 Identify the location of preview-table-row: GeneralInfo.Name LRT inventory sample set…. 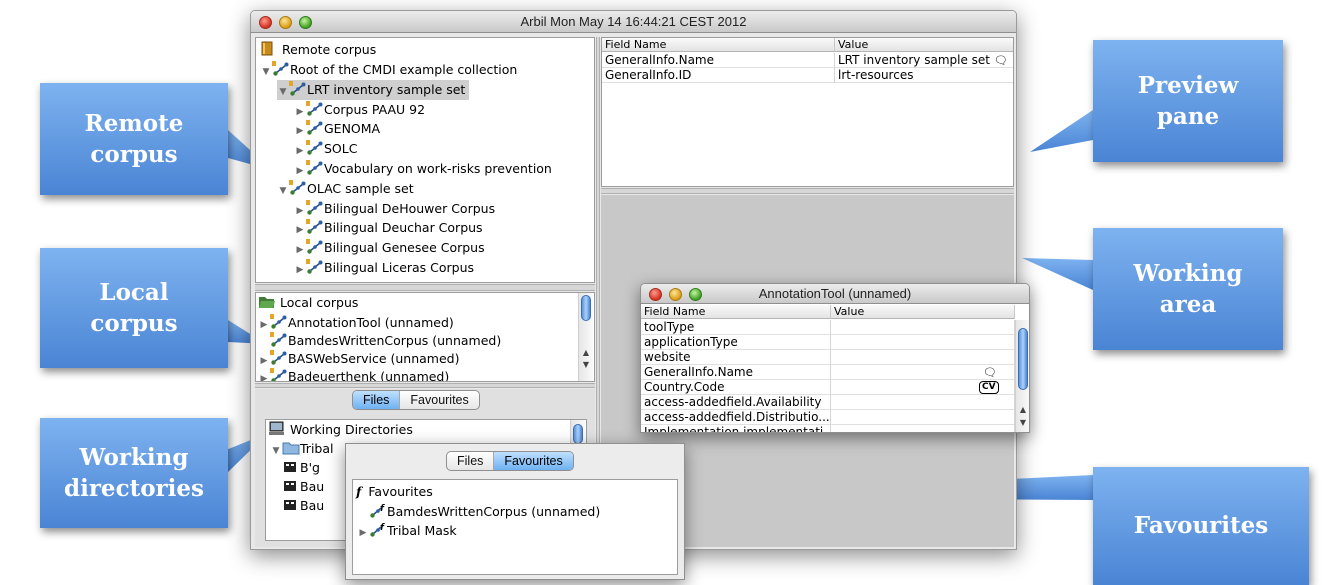
(807, 60).